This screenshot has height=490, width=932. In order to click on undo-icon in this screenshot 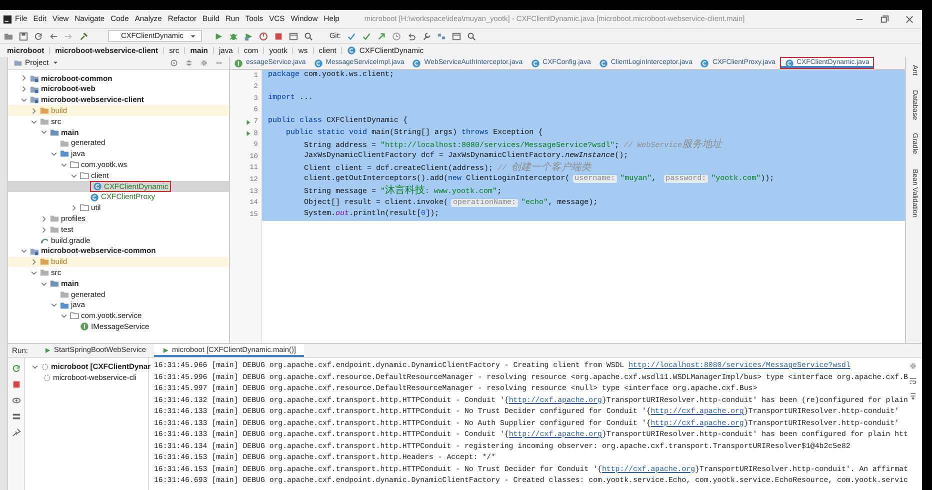, I will do `click(411, 36)`.